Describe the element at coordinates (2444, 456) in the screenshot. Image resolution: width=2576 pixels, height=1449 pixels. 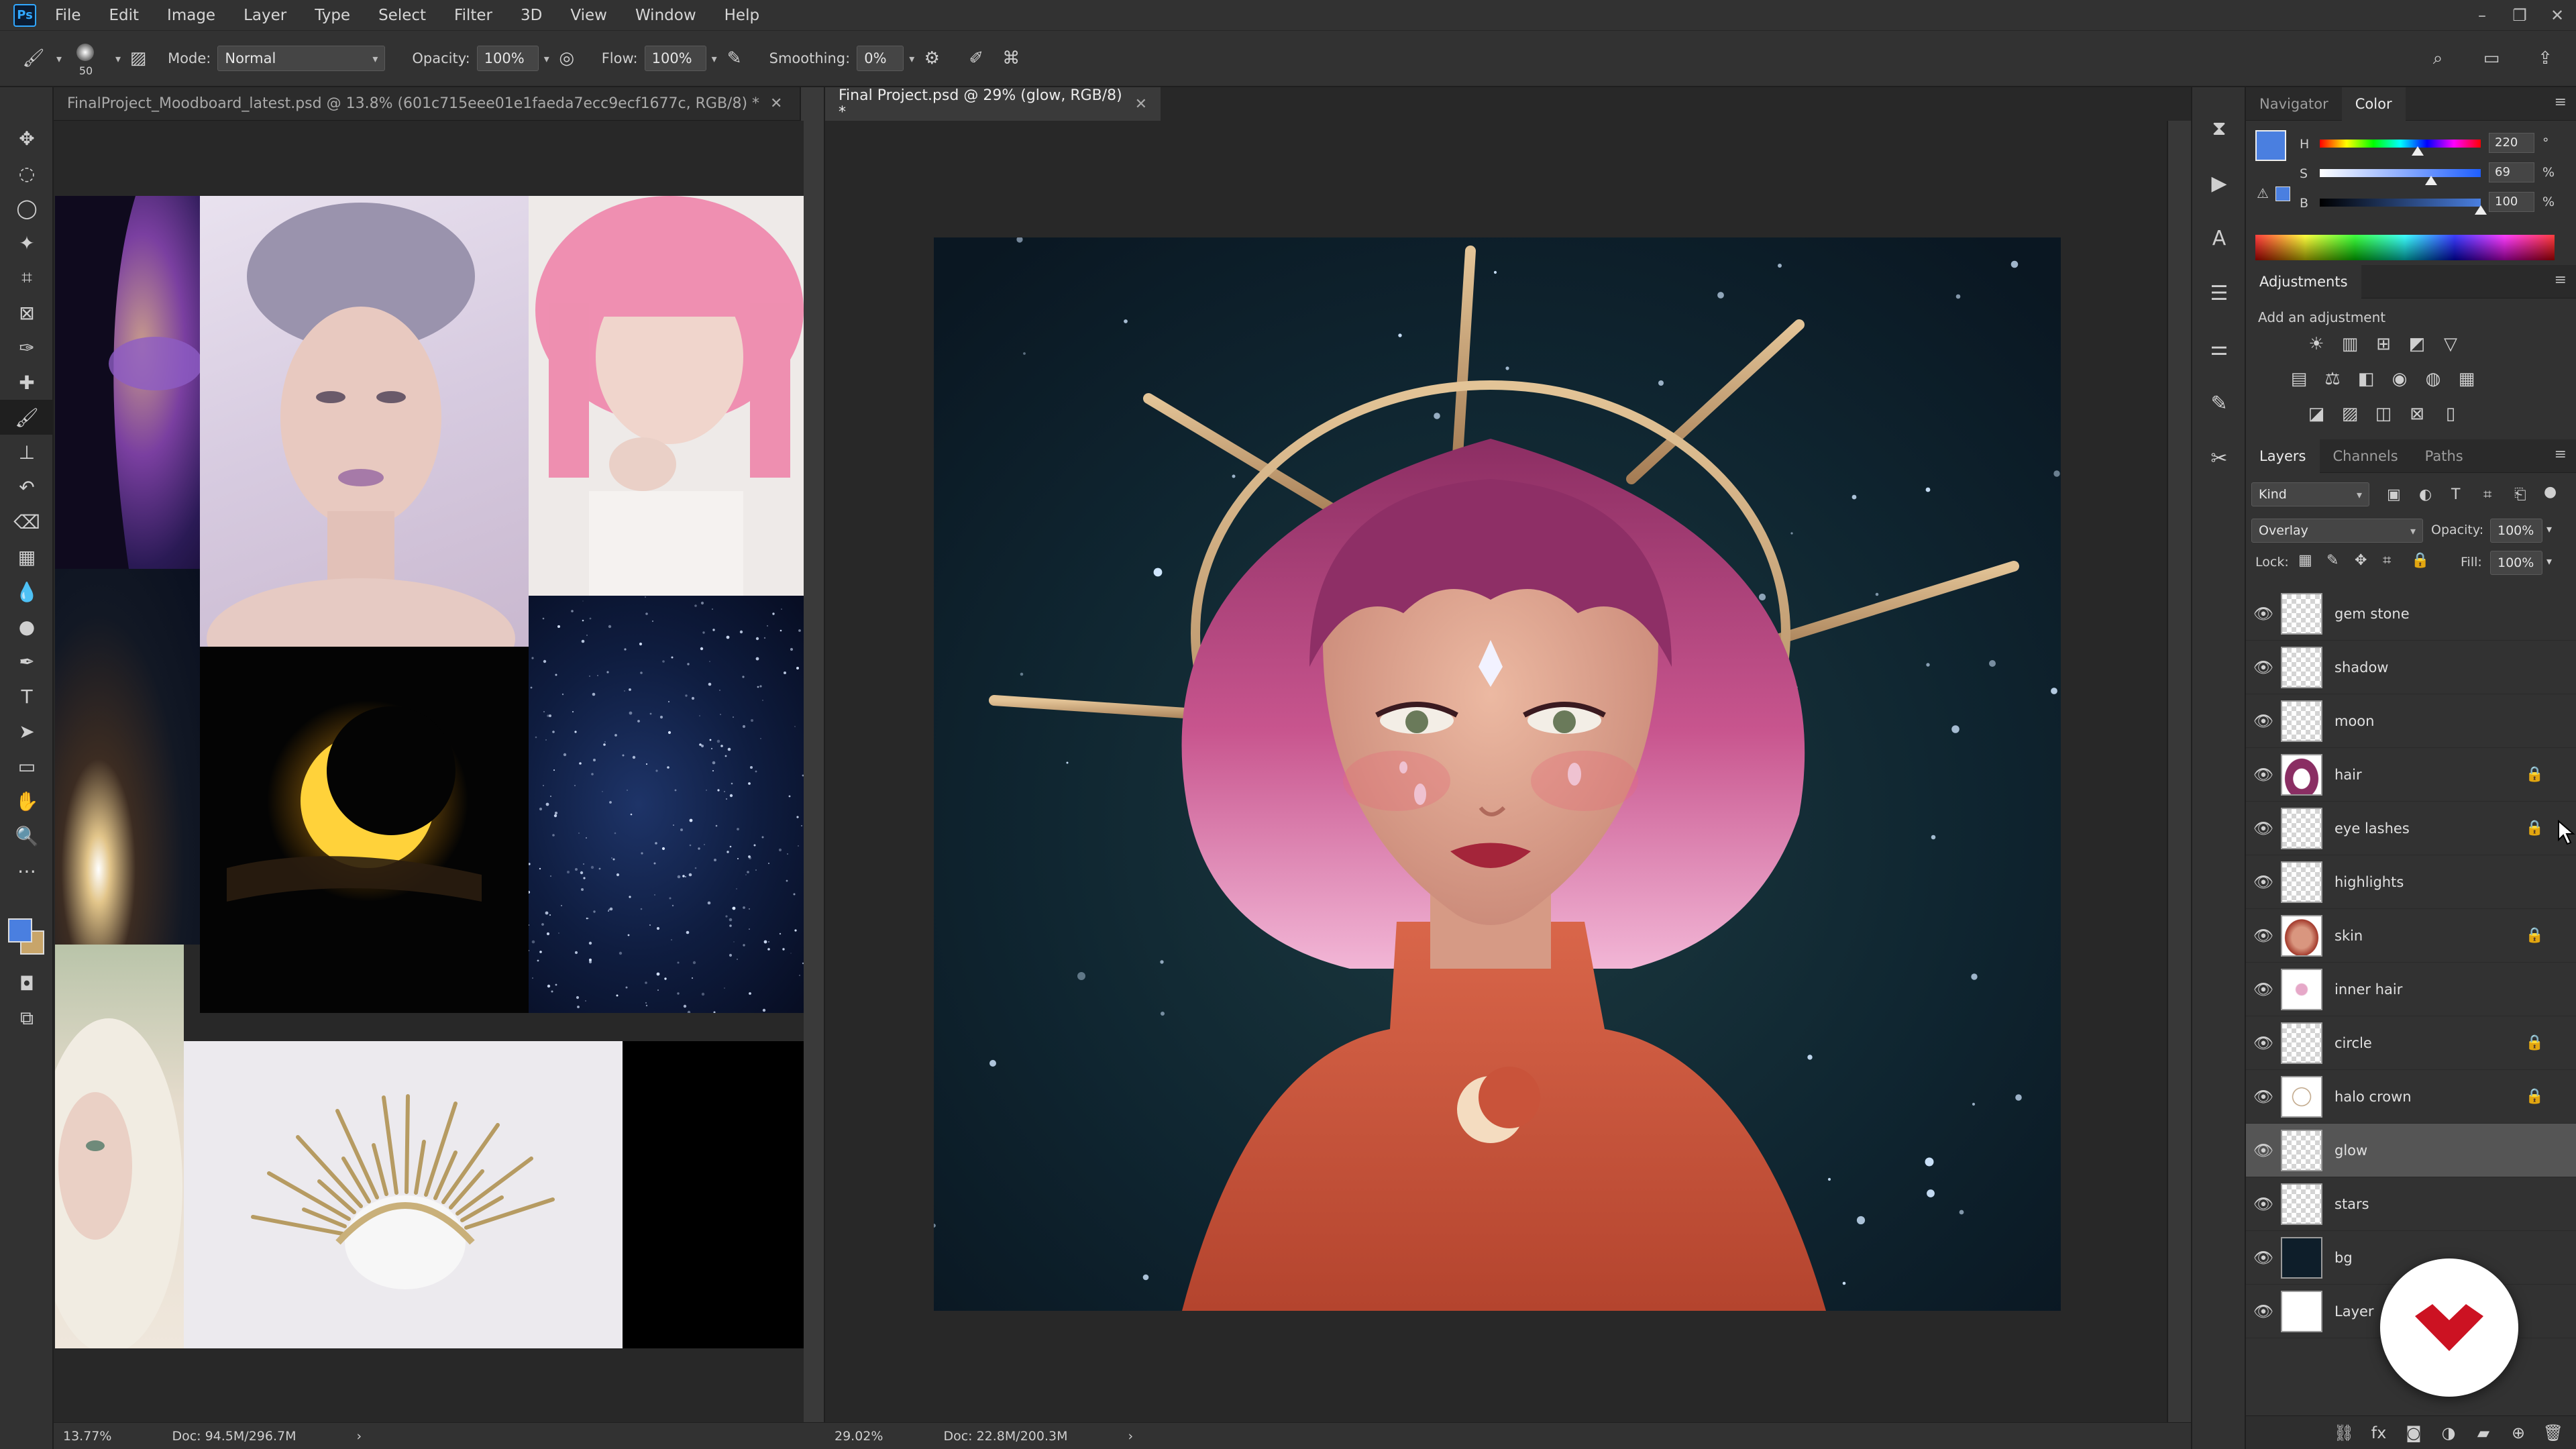
I see `tab-paths: Paths` at that location.